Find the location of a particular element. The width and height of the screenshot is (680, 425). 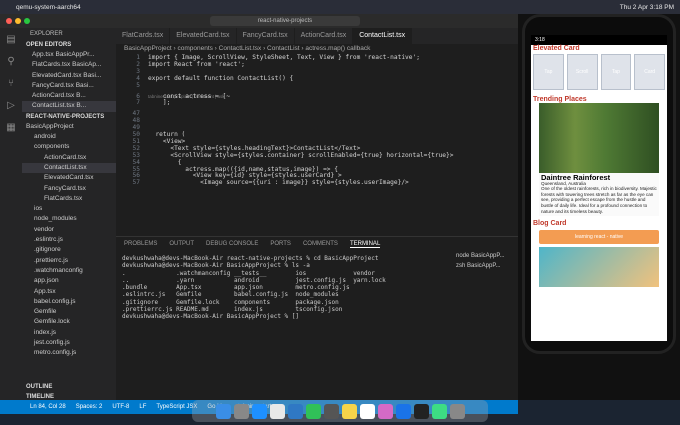

elevated-card-heading: Elevated Card is located at coordinates (556, 48).